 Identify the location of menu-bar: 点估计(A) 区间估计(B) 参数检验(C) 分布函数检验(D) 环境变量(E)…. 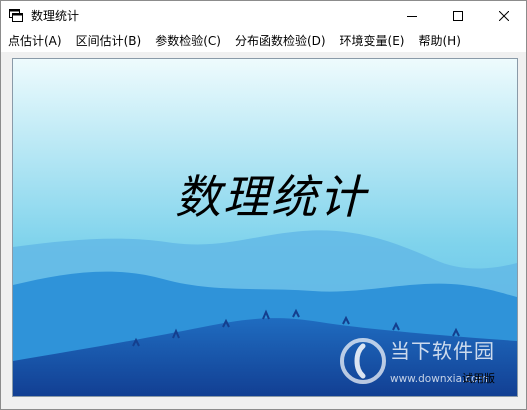
(263, 41).